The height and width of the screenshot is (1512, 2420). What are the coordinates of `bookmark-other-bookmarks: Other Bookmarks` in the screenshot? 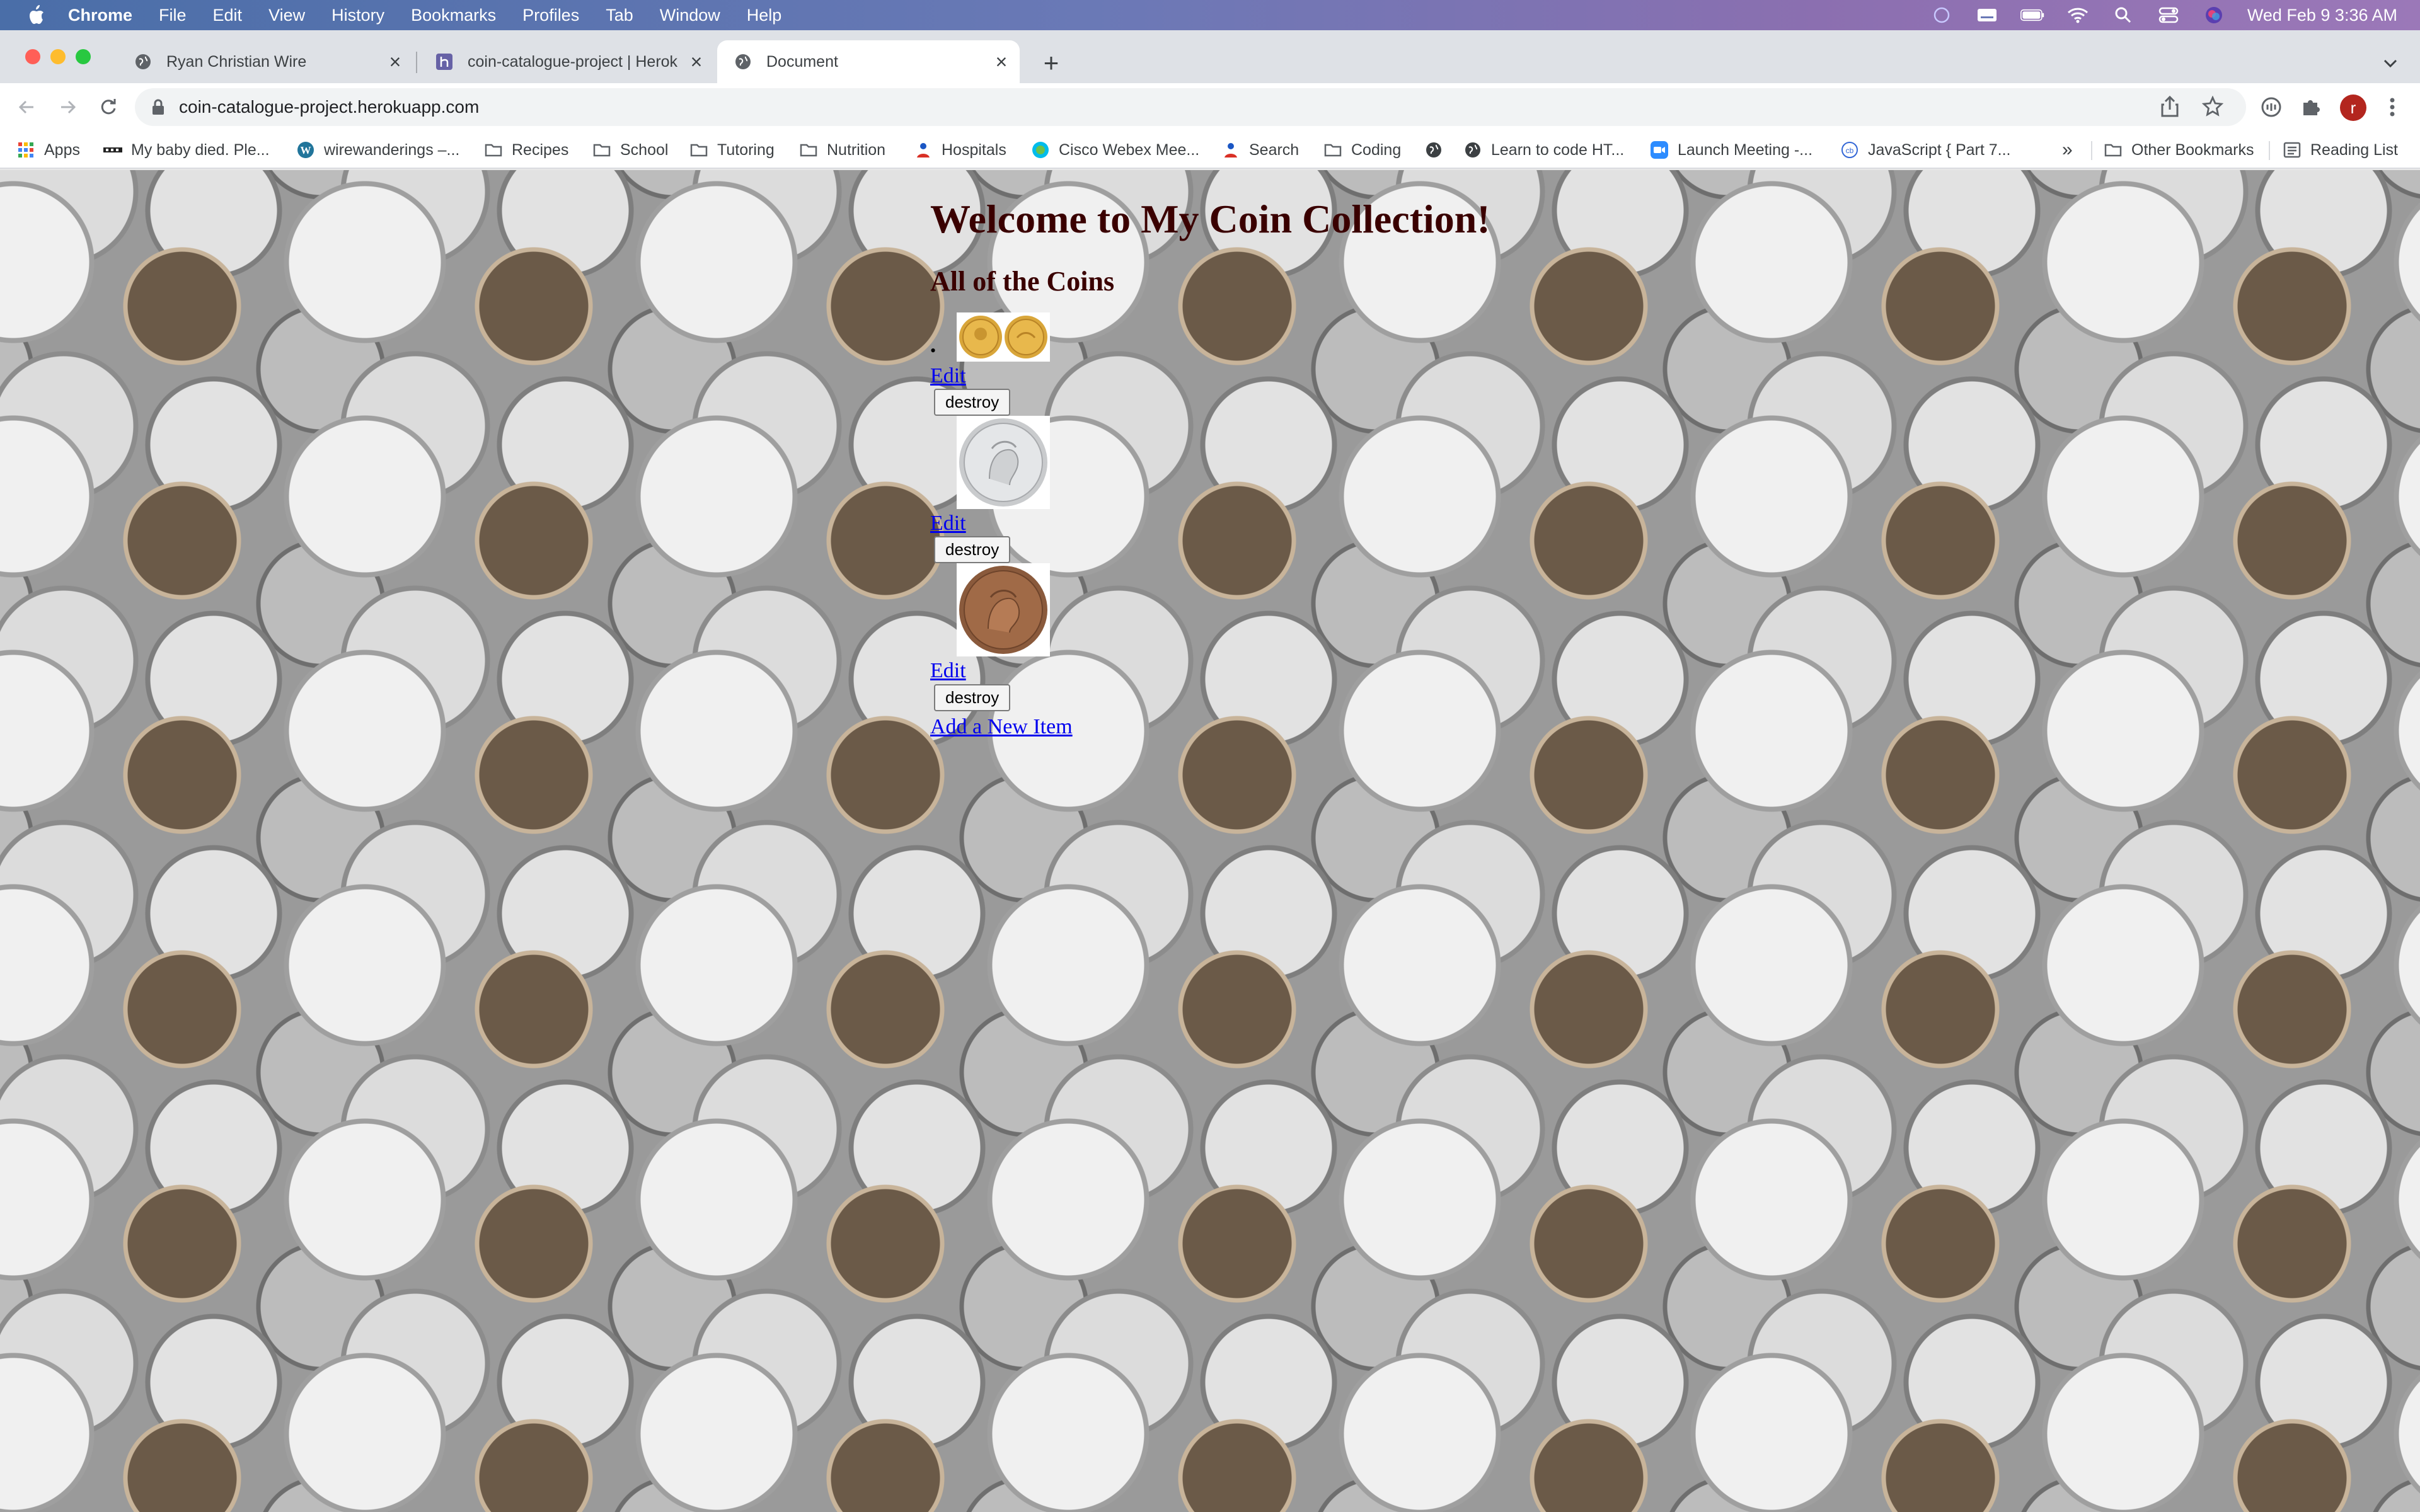 It's located at (2179, 150).